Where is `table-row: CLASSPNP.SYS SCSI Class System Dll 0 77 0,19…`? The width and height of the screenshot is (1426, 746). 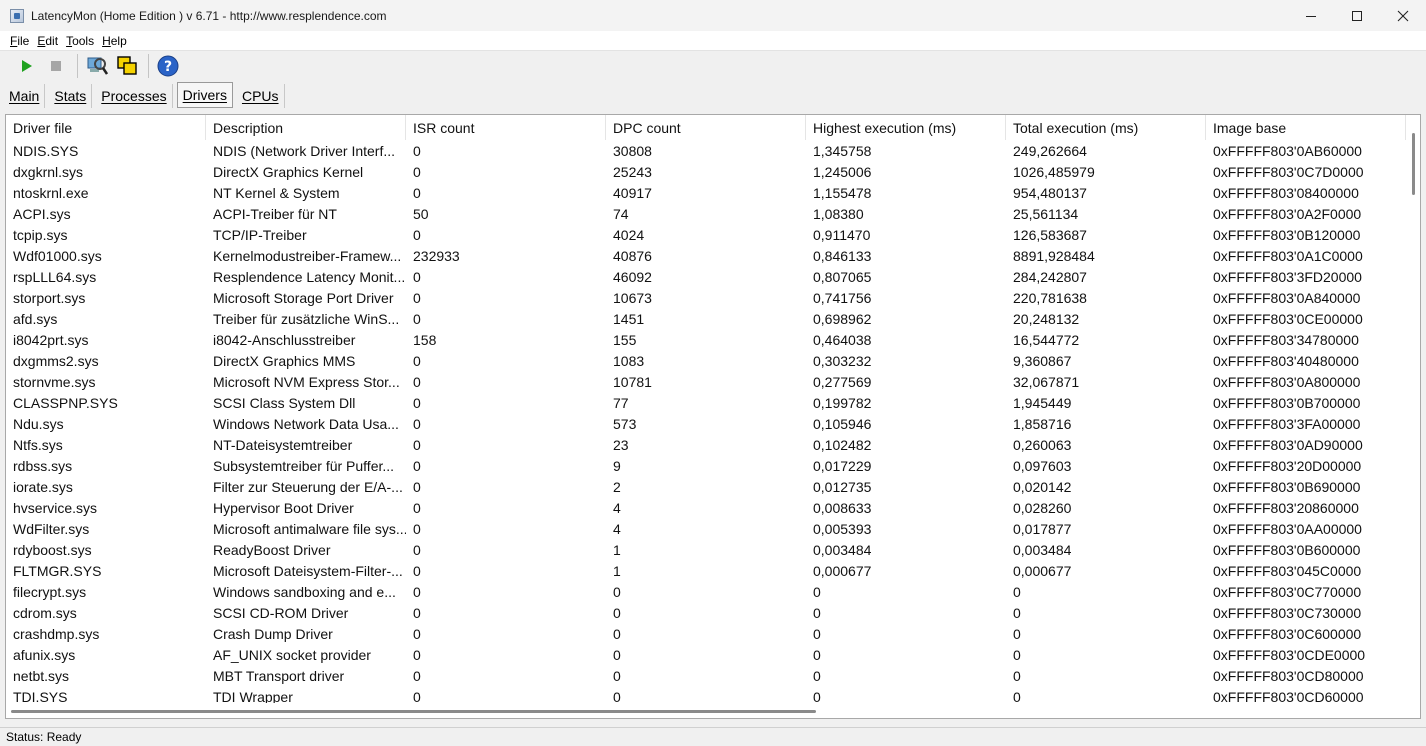
table-row: CLASSPNP.SYS SCSI Class System Dll 0 77 0,19… is located at coordinates (706, 402).